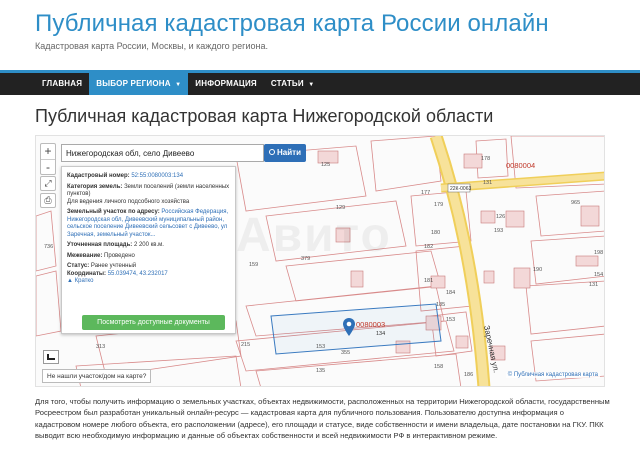 The height and width of the screenshot is (452, 640). I want to click on search-button: Найти, so click(285, 153).